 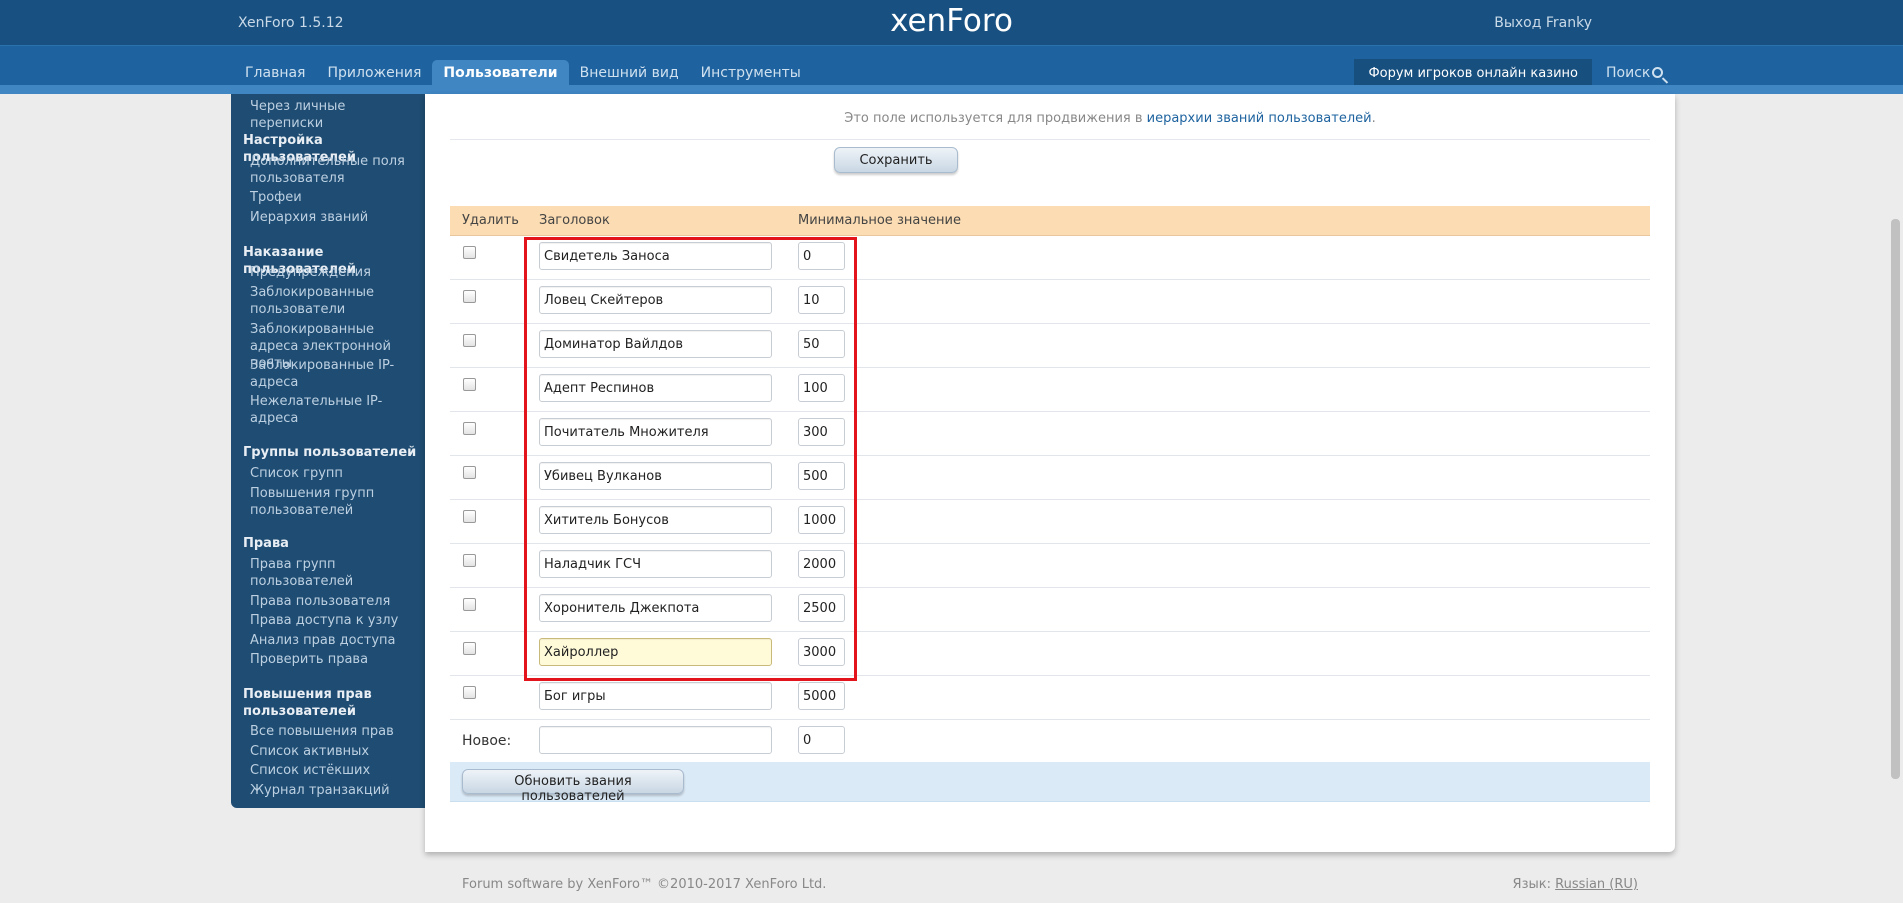 I want to click on nav-right: Форум игроков онлайн казино Поиск, so click(x=1628, y=73).